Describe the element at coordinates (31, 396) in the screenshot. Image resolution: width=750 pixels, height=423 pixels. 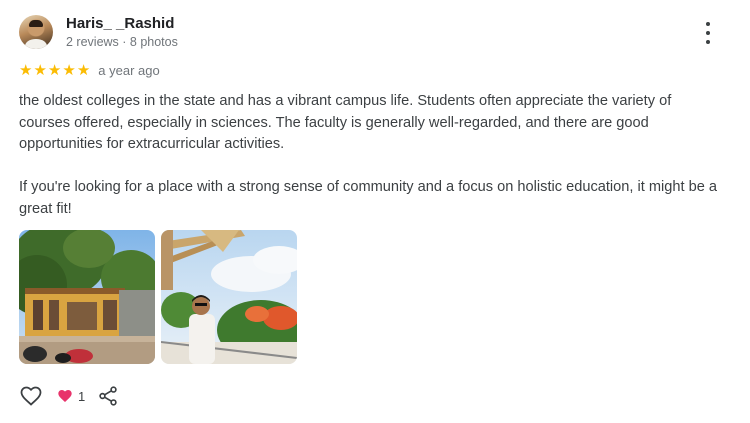
I see `heart-outline-icon` at that location.